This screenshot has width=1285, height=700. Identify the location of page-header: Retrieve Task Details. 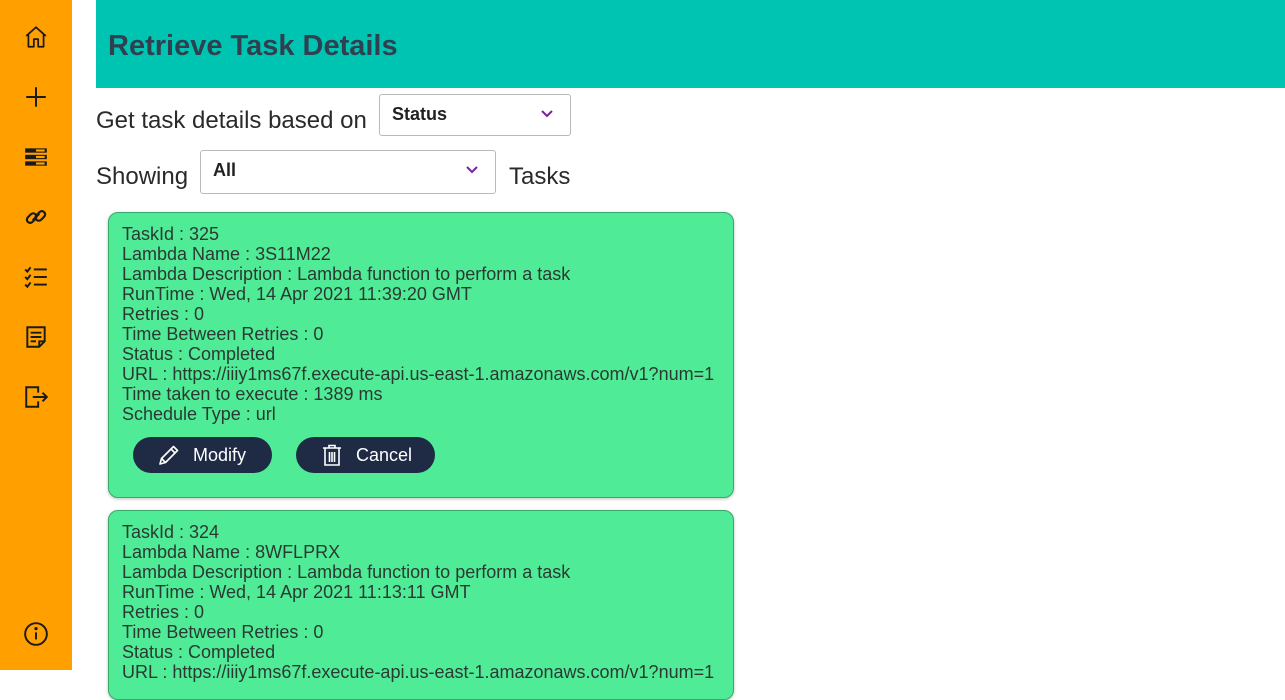
(690, 44).